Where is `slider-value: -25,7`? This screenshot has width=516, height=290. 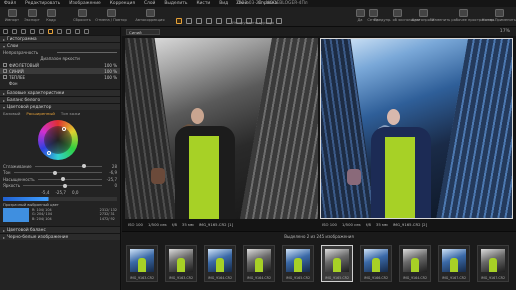
slider-value: -25,7 is located at coordinates (111, 179).